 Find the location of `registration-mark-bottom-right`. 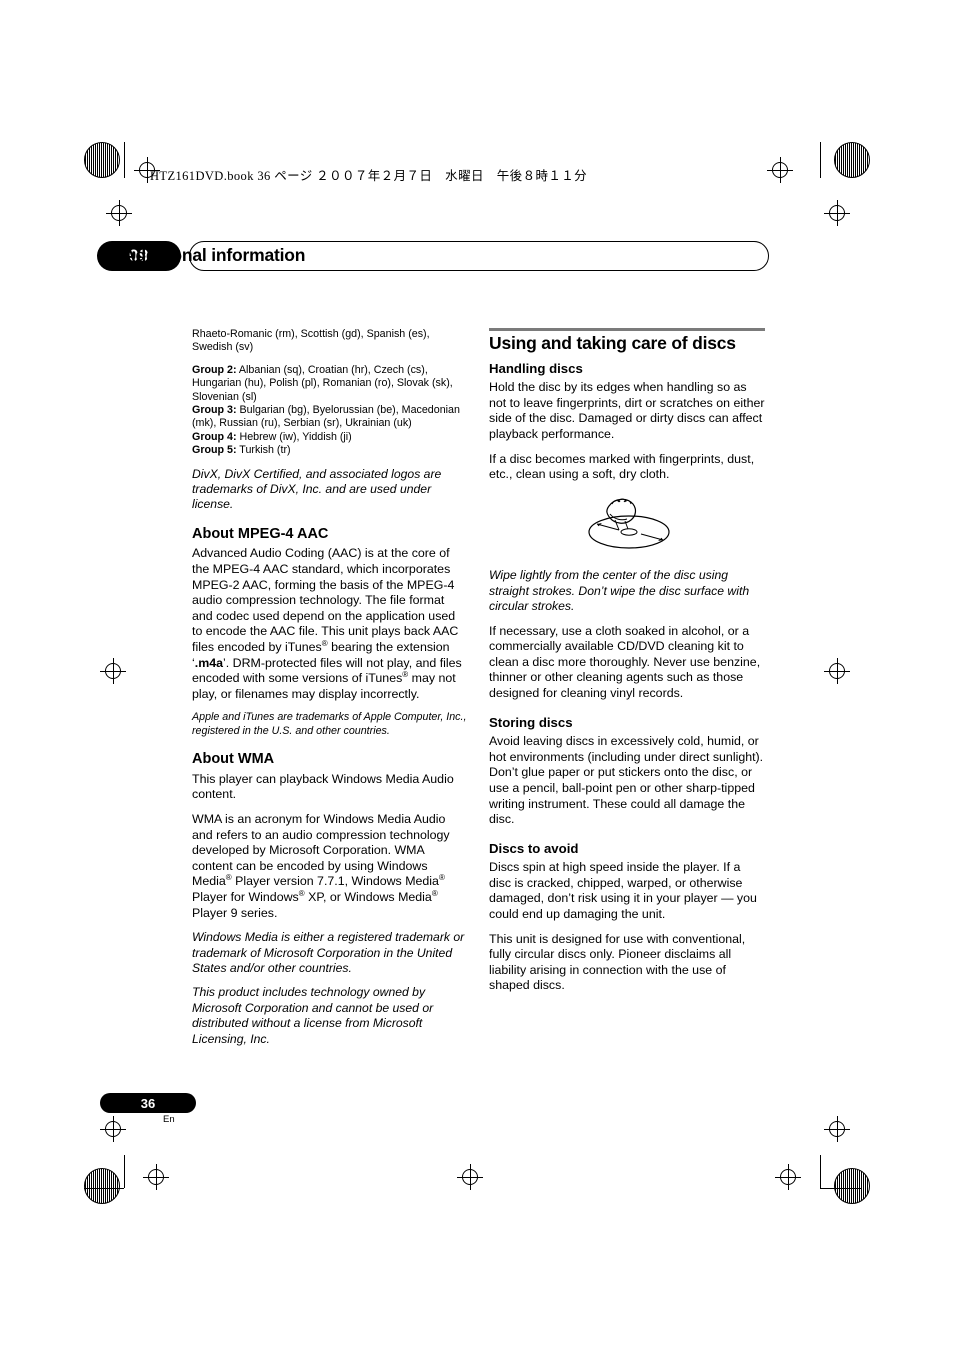

registration-mark-bottom-right is located at coordinates (852, 1186).